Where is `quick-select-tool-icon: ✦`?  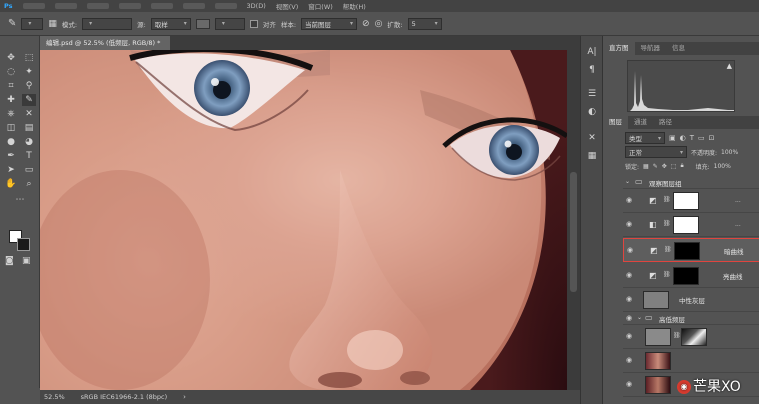 quick-select-tool-icon: ✦ is located at coordinates (29, 72).